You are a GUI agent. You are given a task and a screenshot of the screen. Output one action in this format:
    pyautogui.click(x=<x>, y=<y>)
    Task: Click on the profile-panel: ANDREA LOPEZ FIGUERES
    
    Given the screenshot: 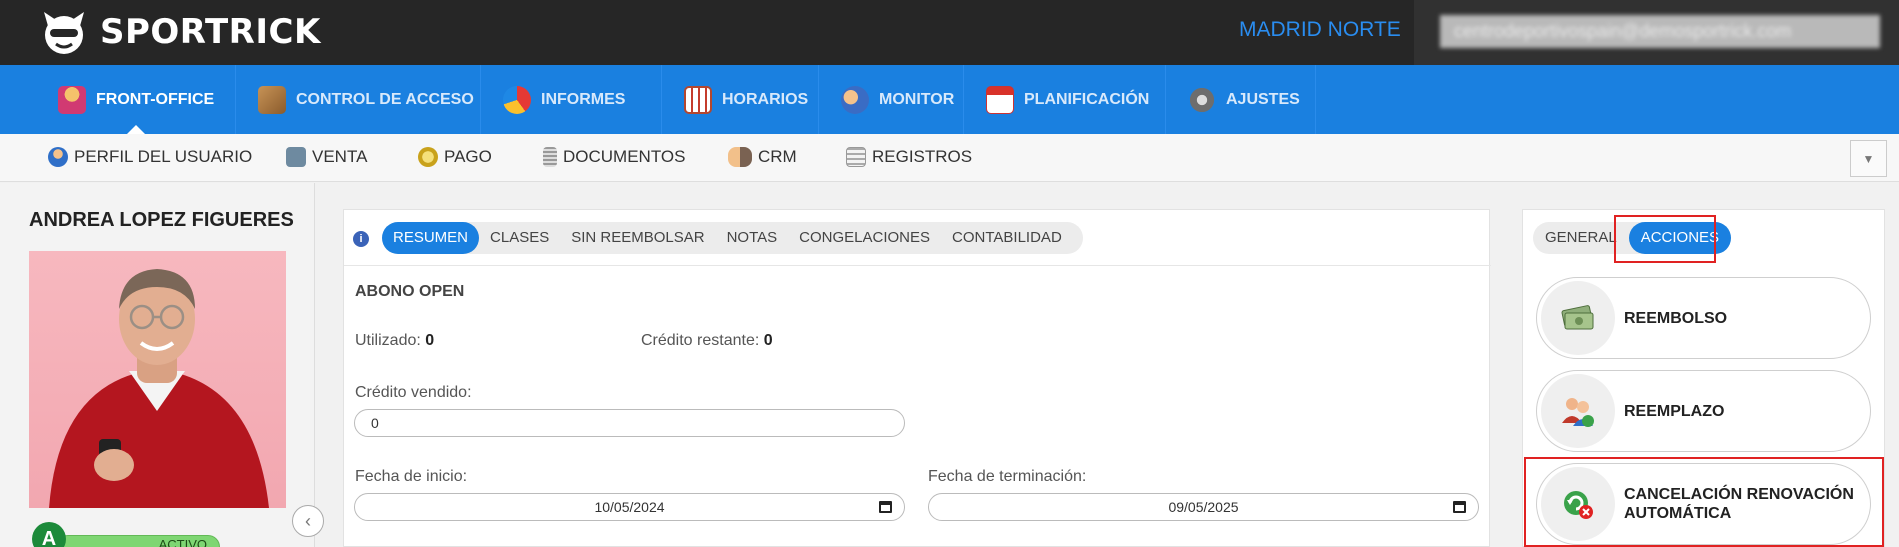 What is the action you would take?
    pyautogui.click(x=157, y=365)
    